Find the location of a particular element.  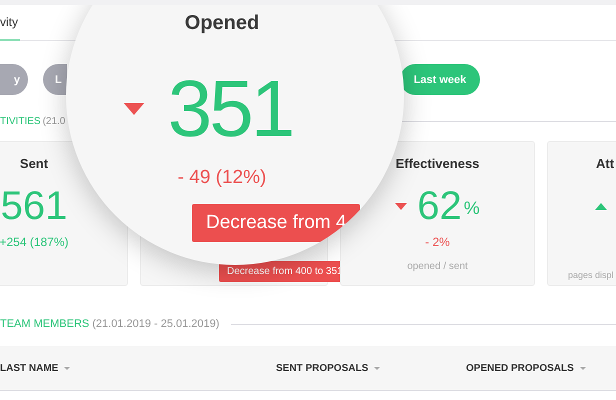

card-title: Att is located at coordinates (605, 163).